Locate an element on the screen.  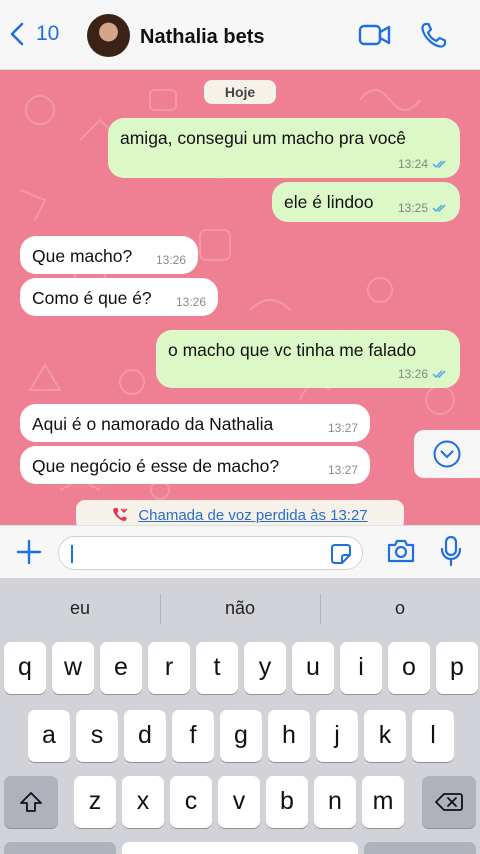
sticker-icon is located at coordinates (341, 554).